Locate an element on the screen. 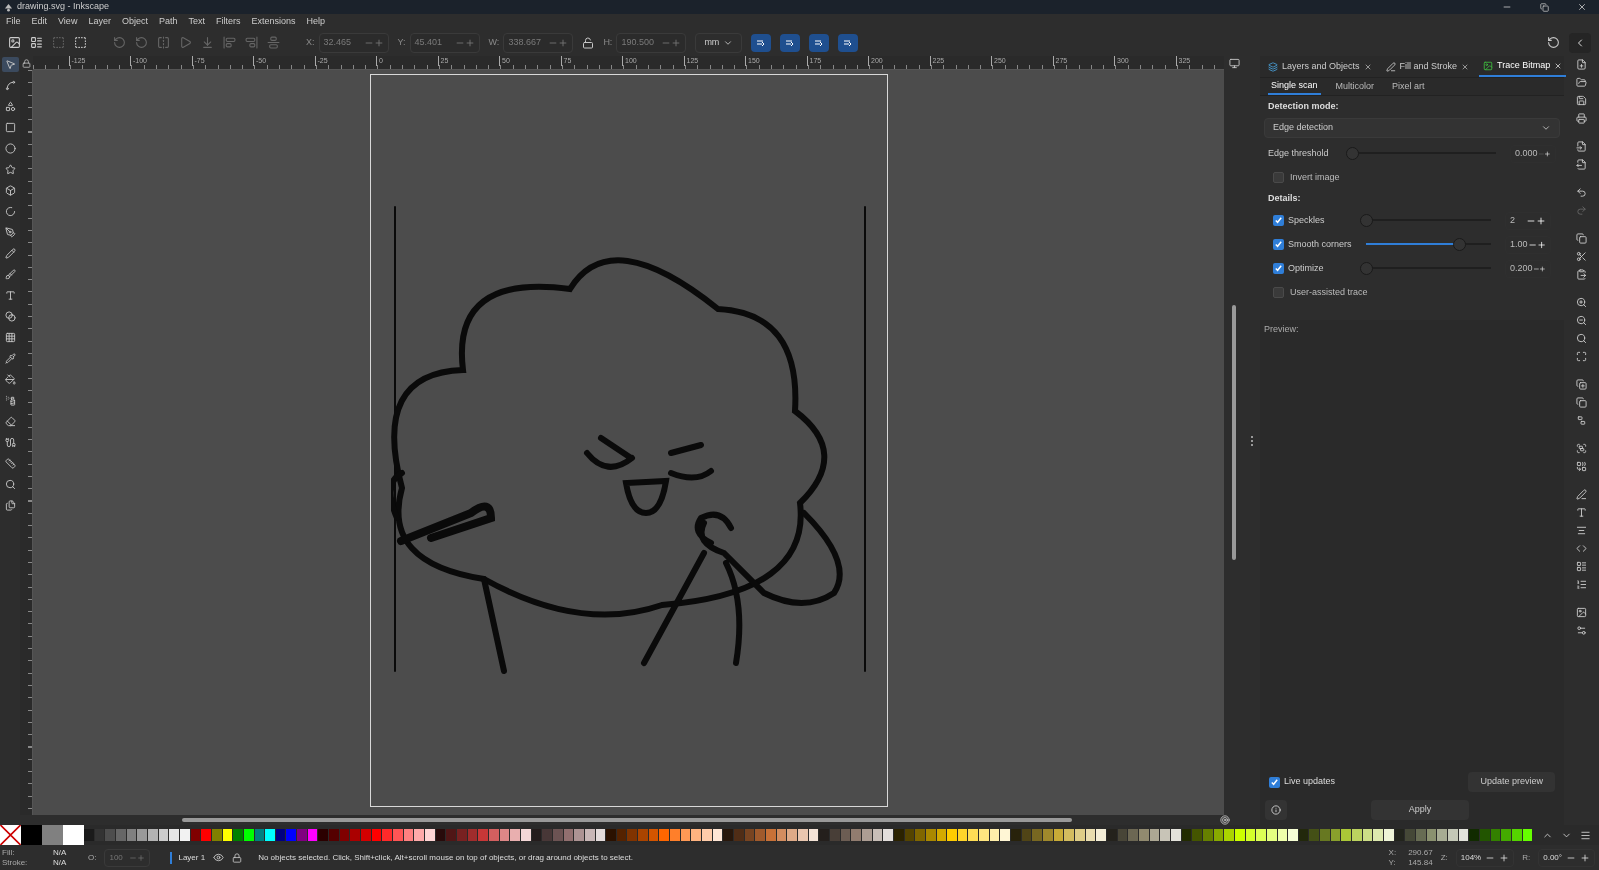  detection-dropdown: Edge detection is located at coordinates (1412, 127).